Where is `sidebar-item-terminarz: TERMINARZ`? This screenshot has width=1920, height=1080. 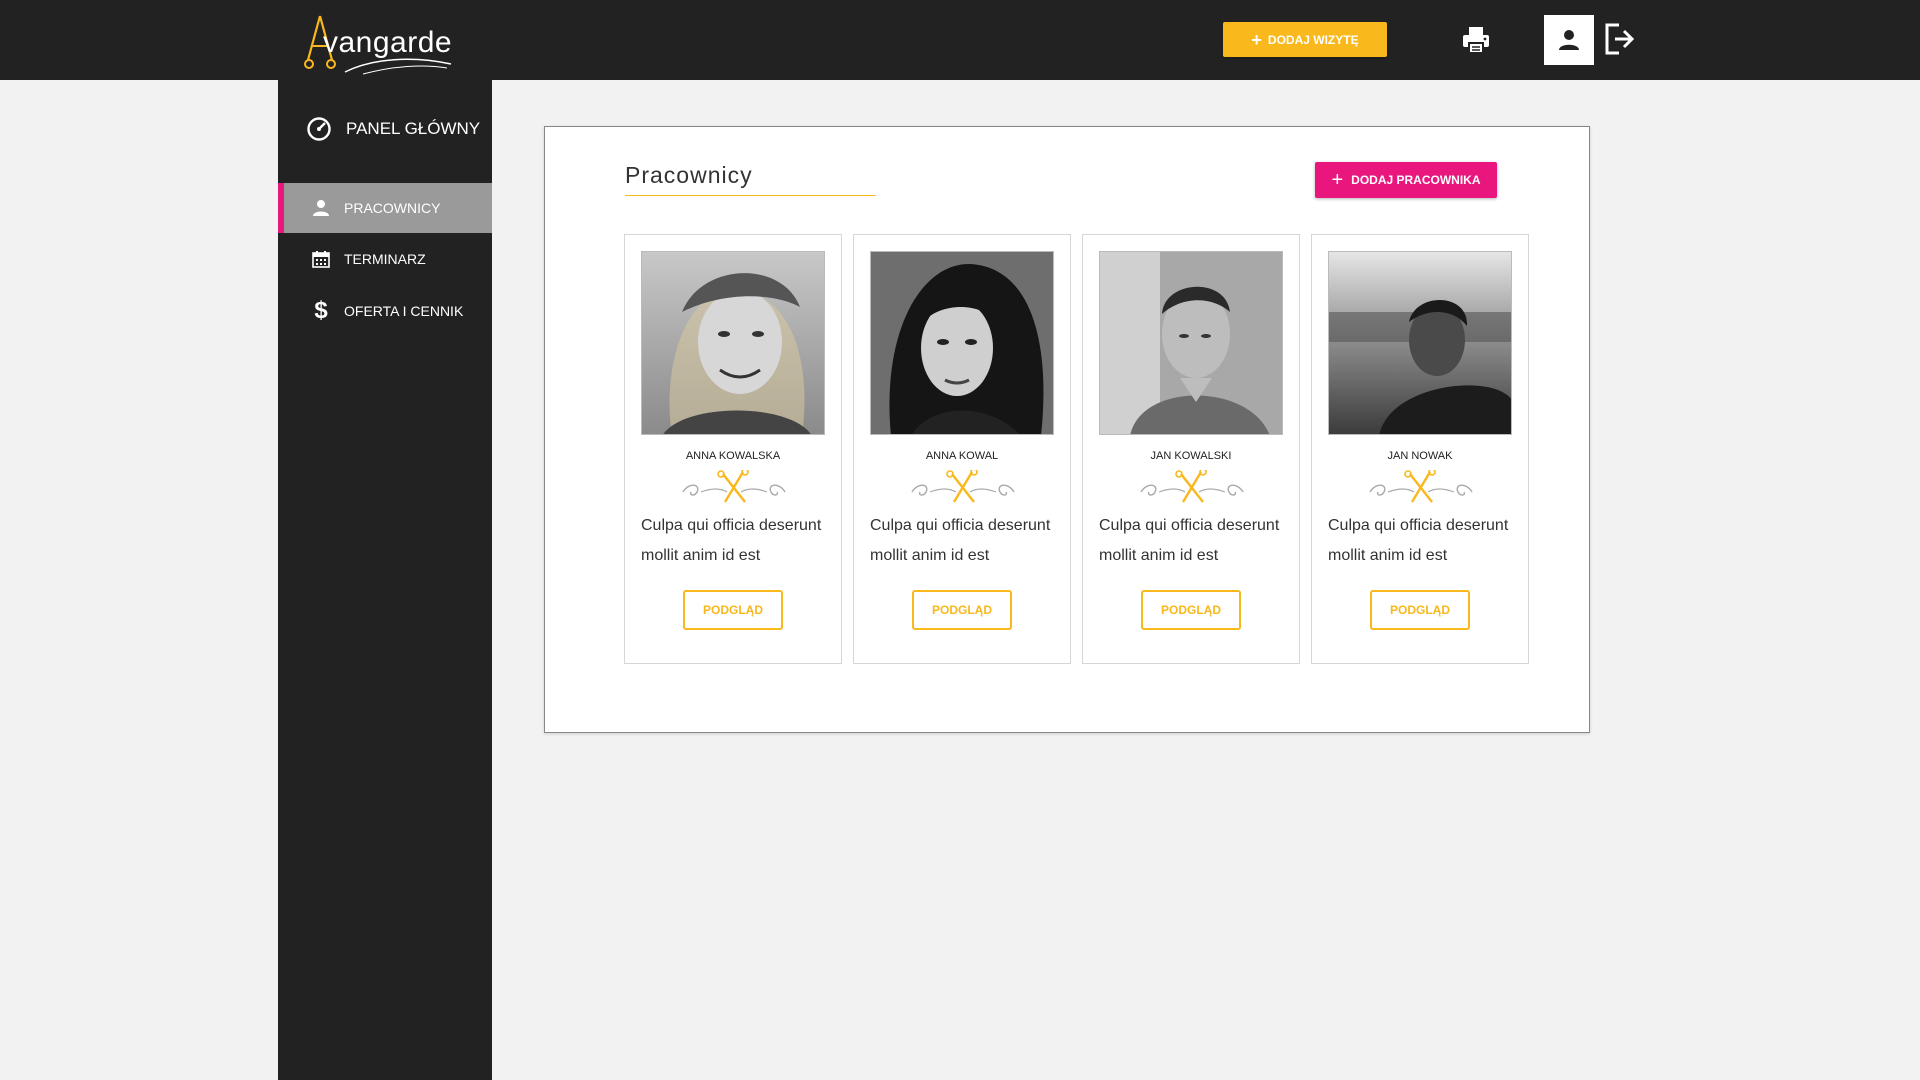
sidebar-item-terminarz: TERMINARZ is located at coordinates (385, 259).